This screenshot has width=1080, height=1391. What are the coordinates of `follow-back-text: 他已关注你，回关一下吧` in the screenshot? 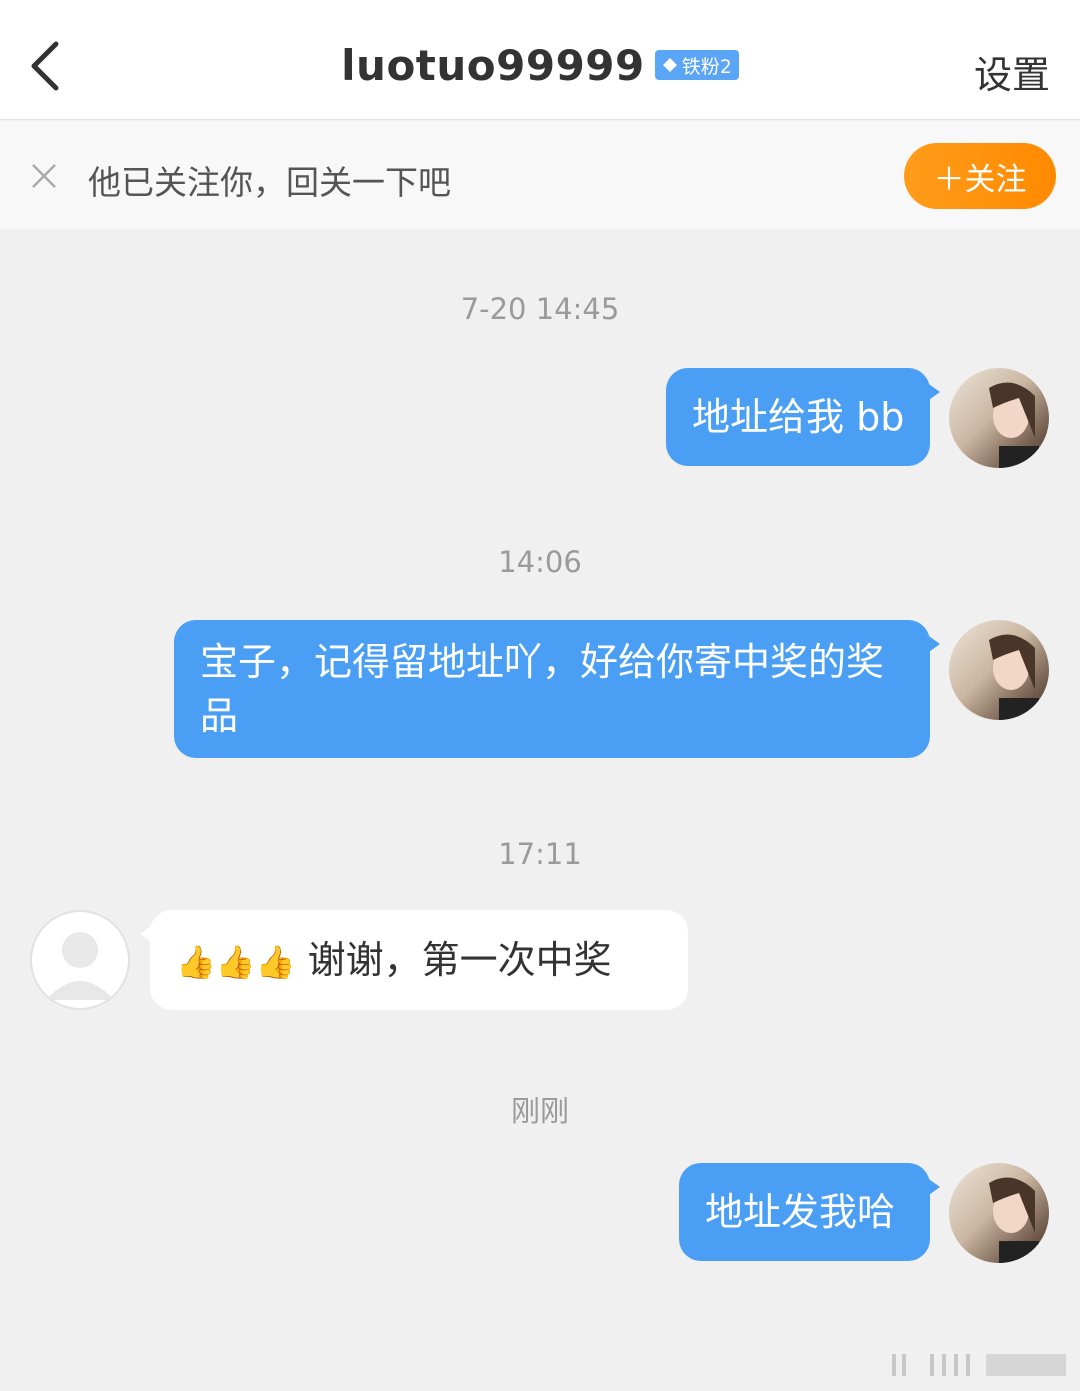 It's located at (269, 182).